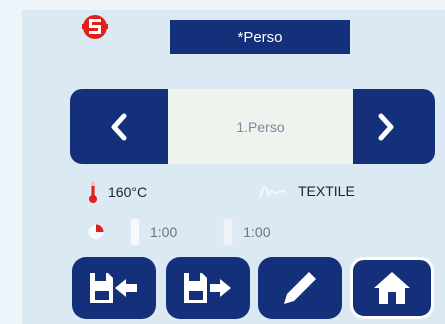 This screenshot has width=445, height=324. I want to click on chevron-left-icon, so click(119, 126).